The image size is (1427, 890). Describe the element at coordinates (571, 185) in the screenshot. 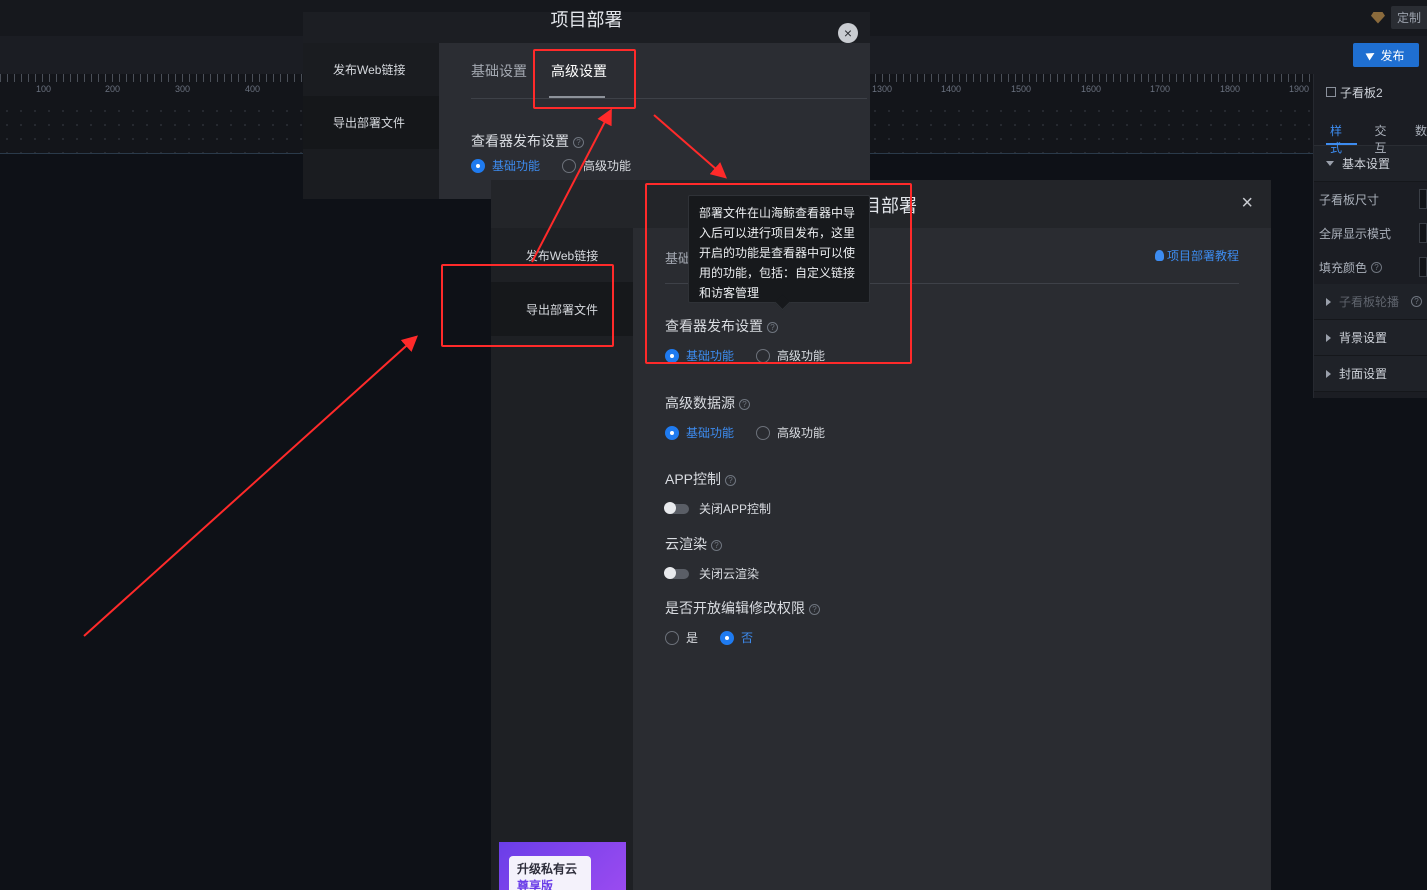

I see `arrow-to-advanced-tab` at that location.